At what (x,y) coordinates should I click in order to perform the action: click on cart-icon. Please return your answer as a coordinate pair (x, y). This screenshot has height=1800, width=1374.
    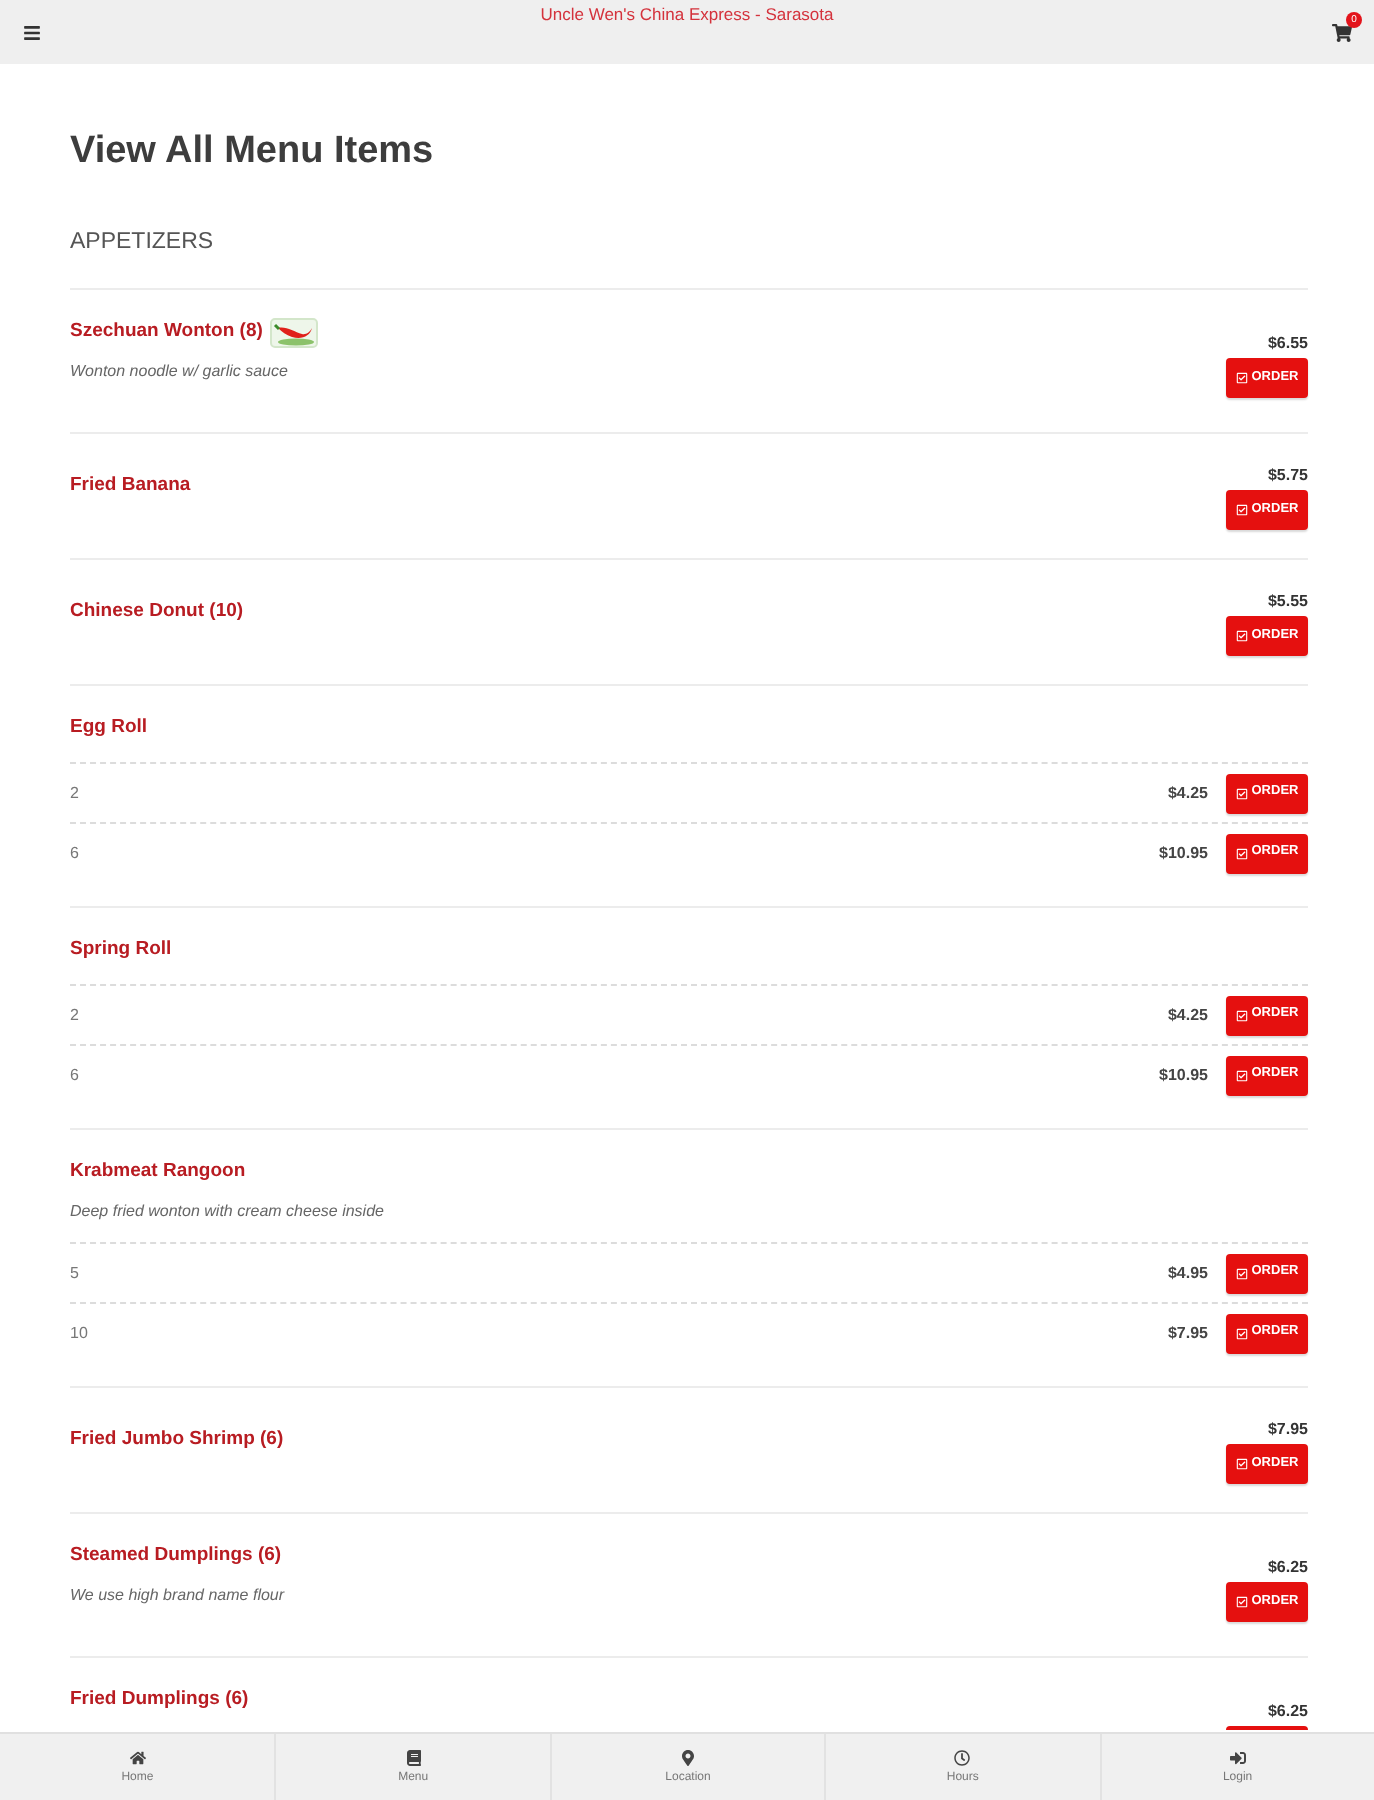
    Looking at the image, I should click on (1342, 33).